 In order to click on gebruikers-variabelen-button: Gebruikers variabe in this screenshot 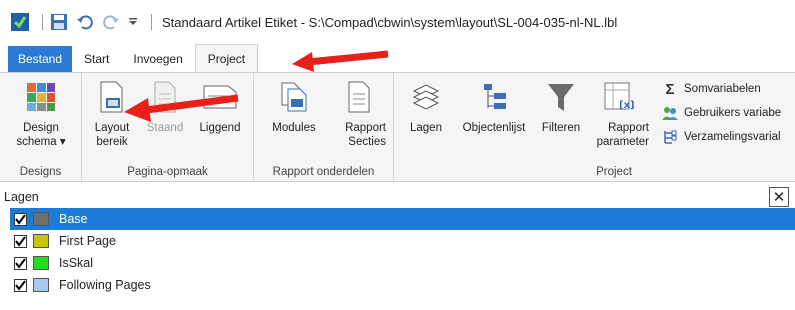, I will do `click(721, 113)`.